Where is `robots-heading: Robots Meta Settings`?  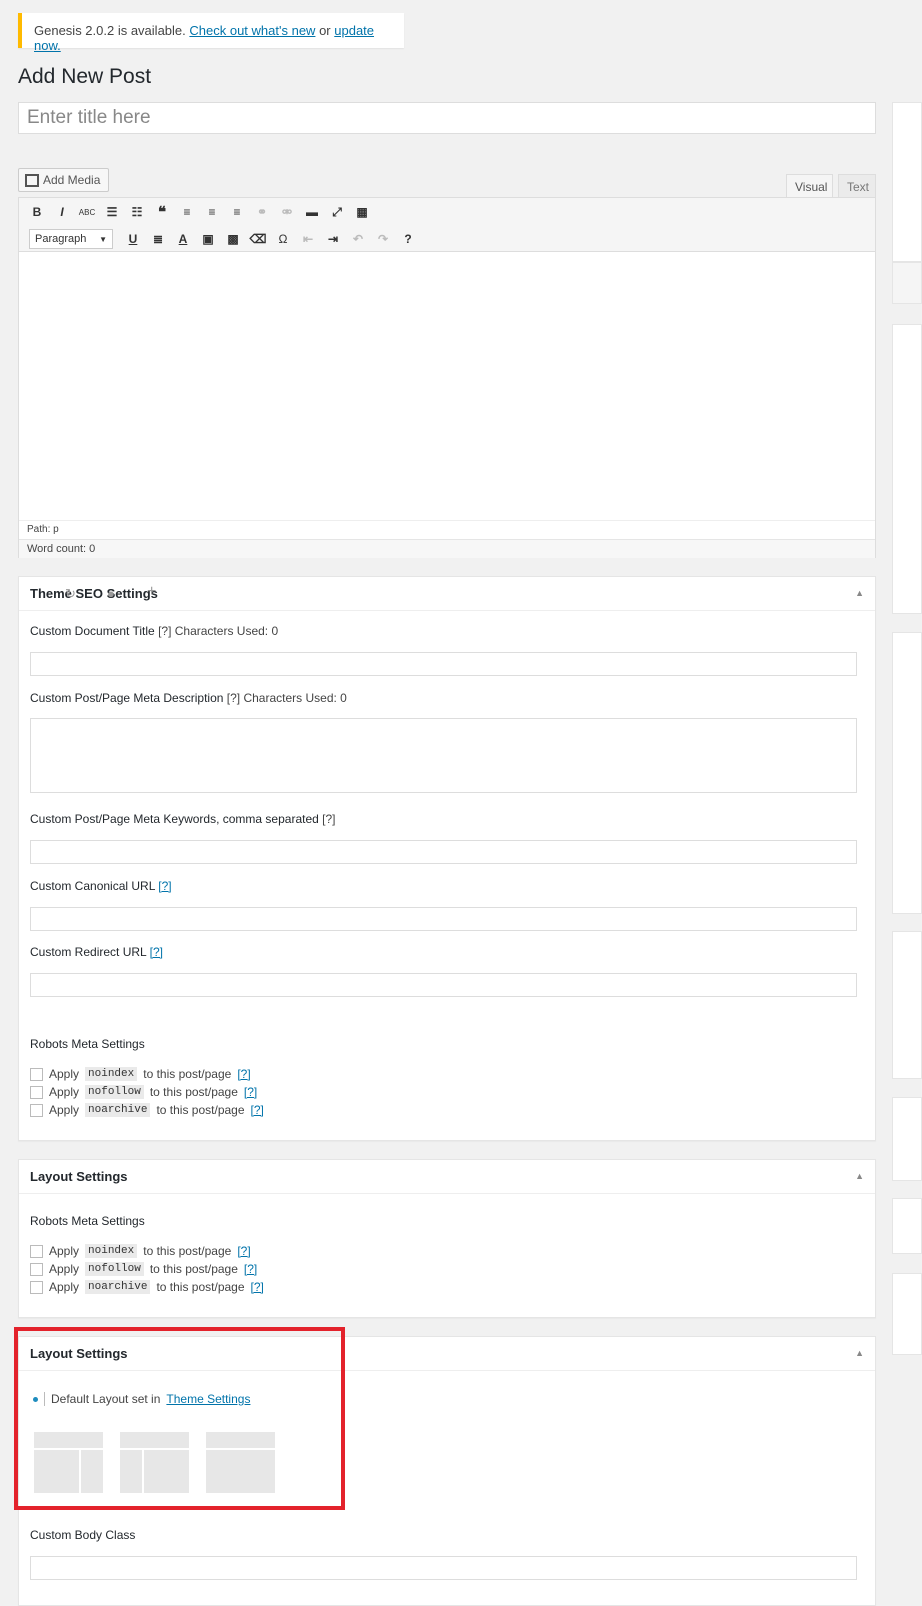
robots-heading: Robots Meta Settings is located at coordinates (87, 1044).